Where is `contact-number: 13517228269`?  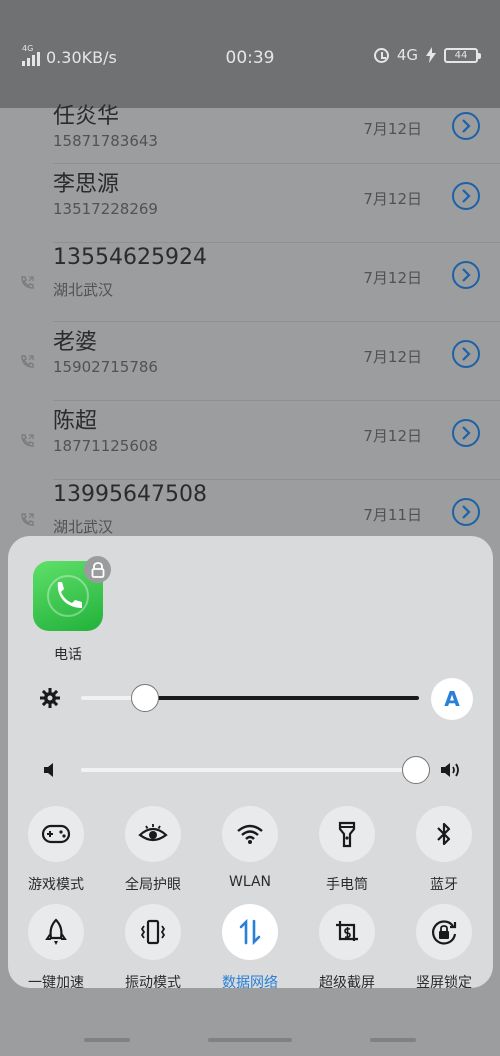 contact-number: 13517228269 is located at coordinates (105, 209).